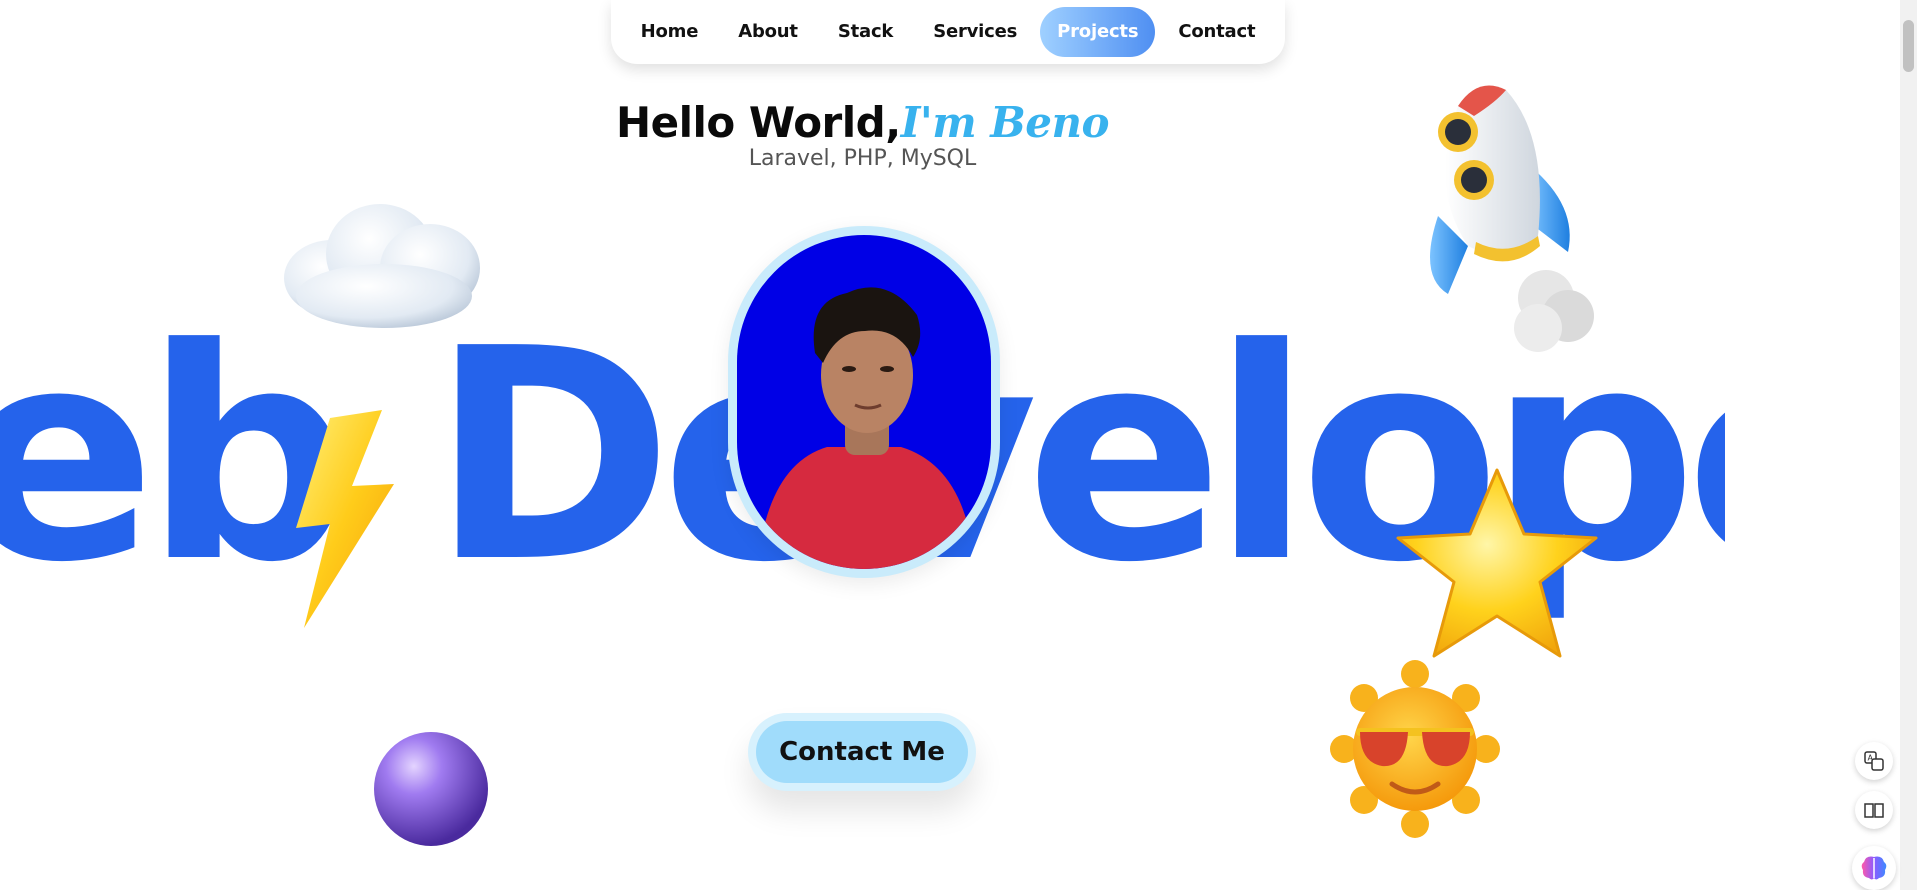 The width and height of the screenshot is (1917, 890). Describe the element at coordinates (1908, 46) in the screenshot. I see `scrollbar-thumb` at that location.